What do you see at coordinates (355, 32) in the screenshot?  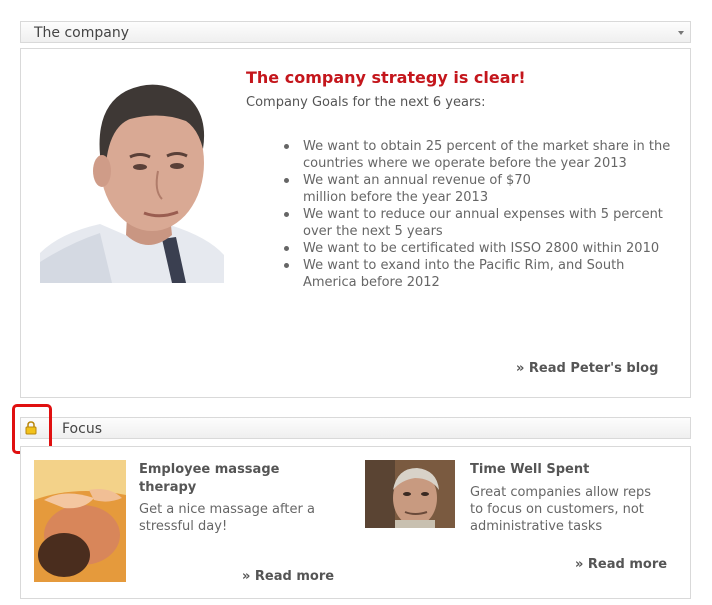 I see `company-webpart-header: The company` at bounding box center [355, 32].